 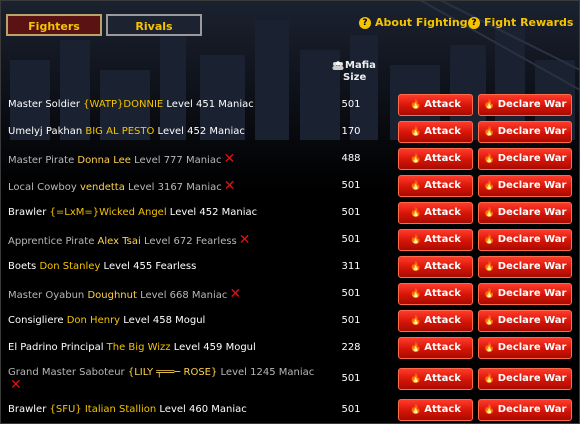 I want to click on fighter-level: Level 672 Fearless, so click(x=188, y=241).